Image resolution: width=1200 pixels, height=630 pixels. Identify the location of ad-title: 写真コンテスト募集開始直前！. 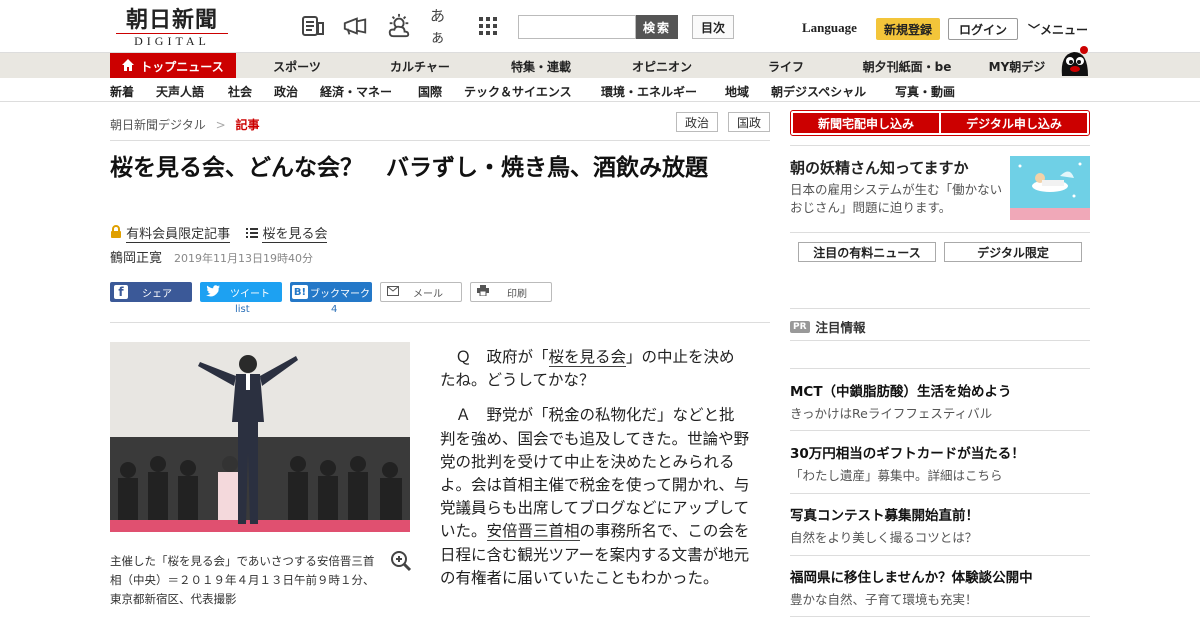
(884, 514).